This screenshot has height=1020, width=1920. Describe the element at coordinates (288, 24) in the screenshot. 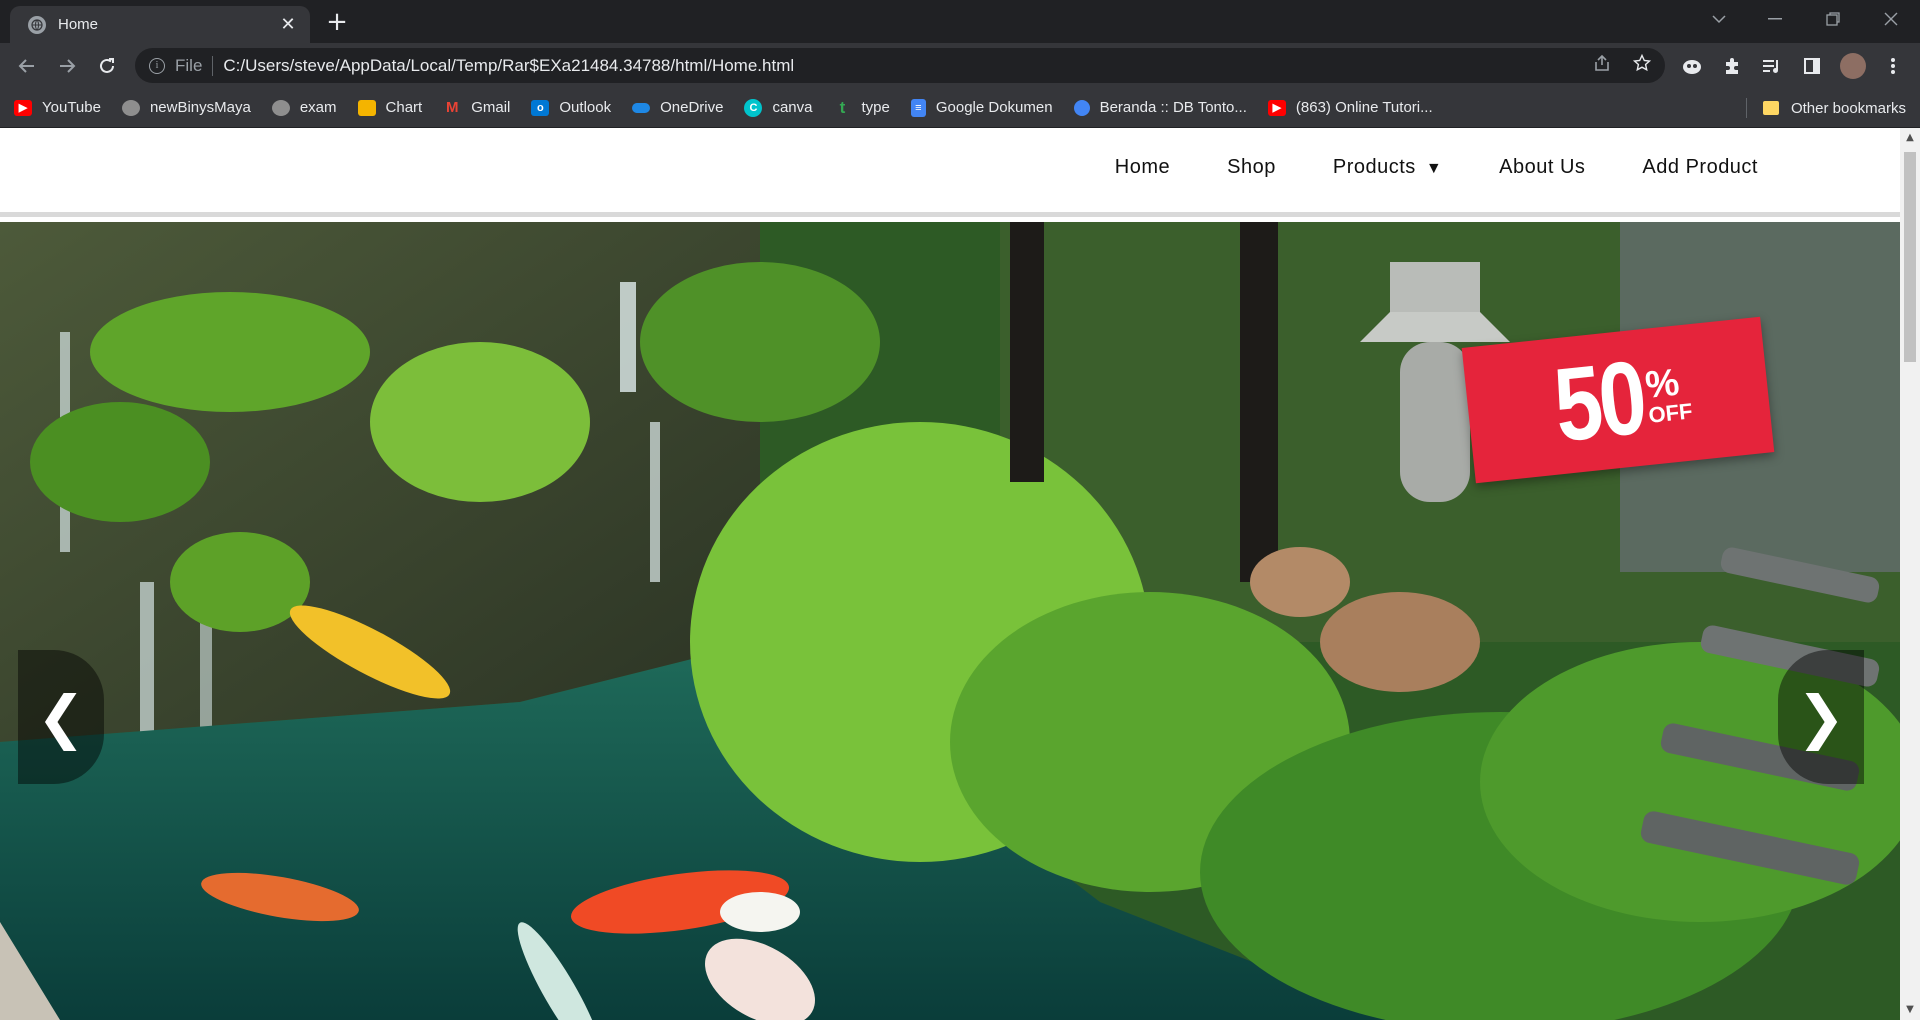

I see `tab-close-icon: ✕` at that location.